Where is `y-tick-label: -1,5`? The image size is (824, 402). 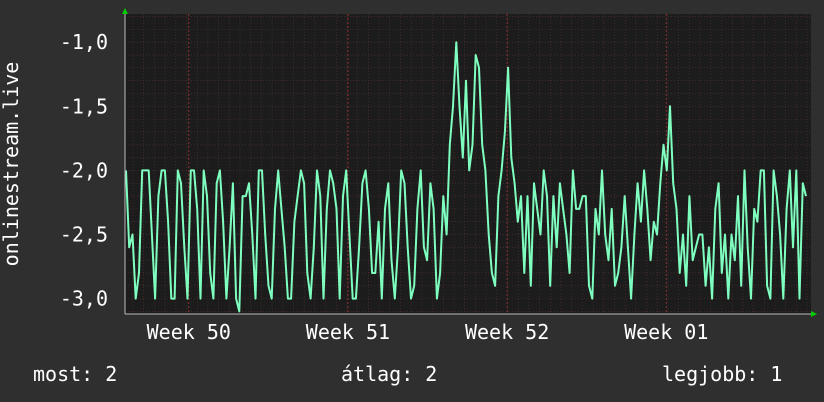 y-tick-label: -1,5 is located at coordinates (84, 106).